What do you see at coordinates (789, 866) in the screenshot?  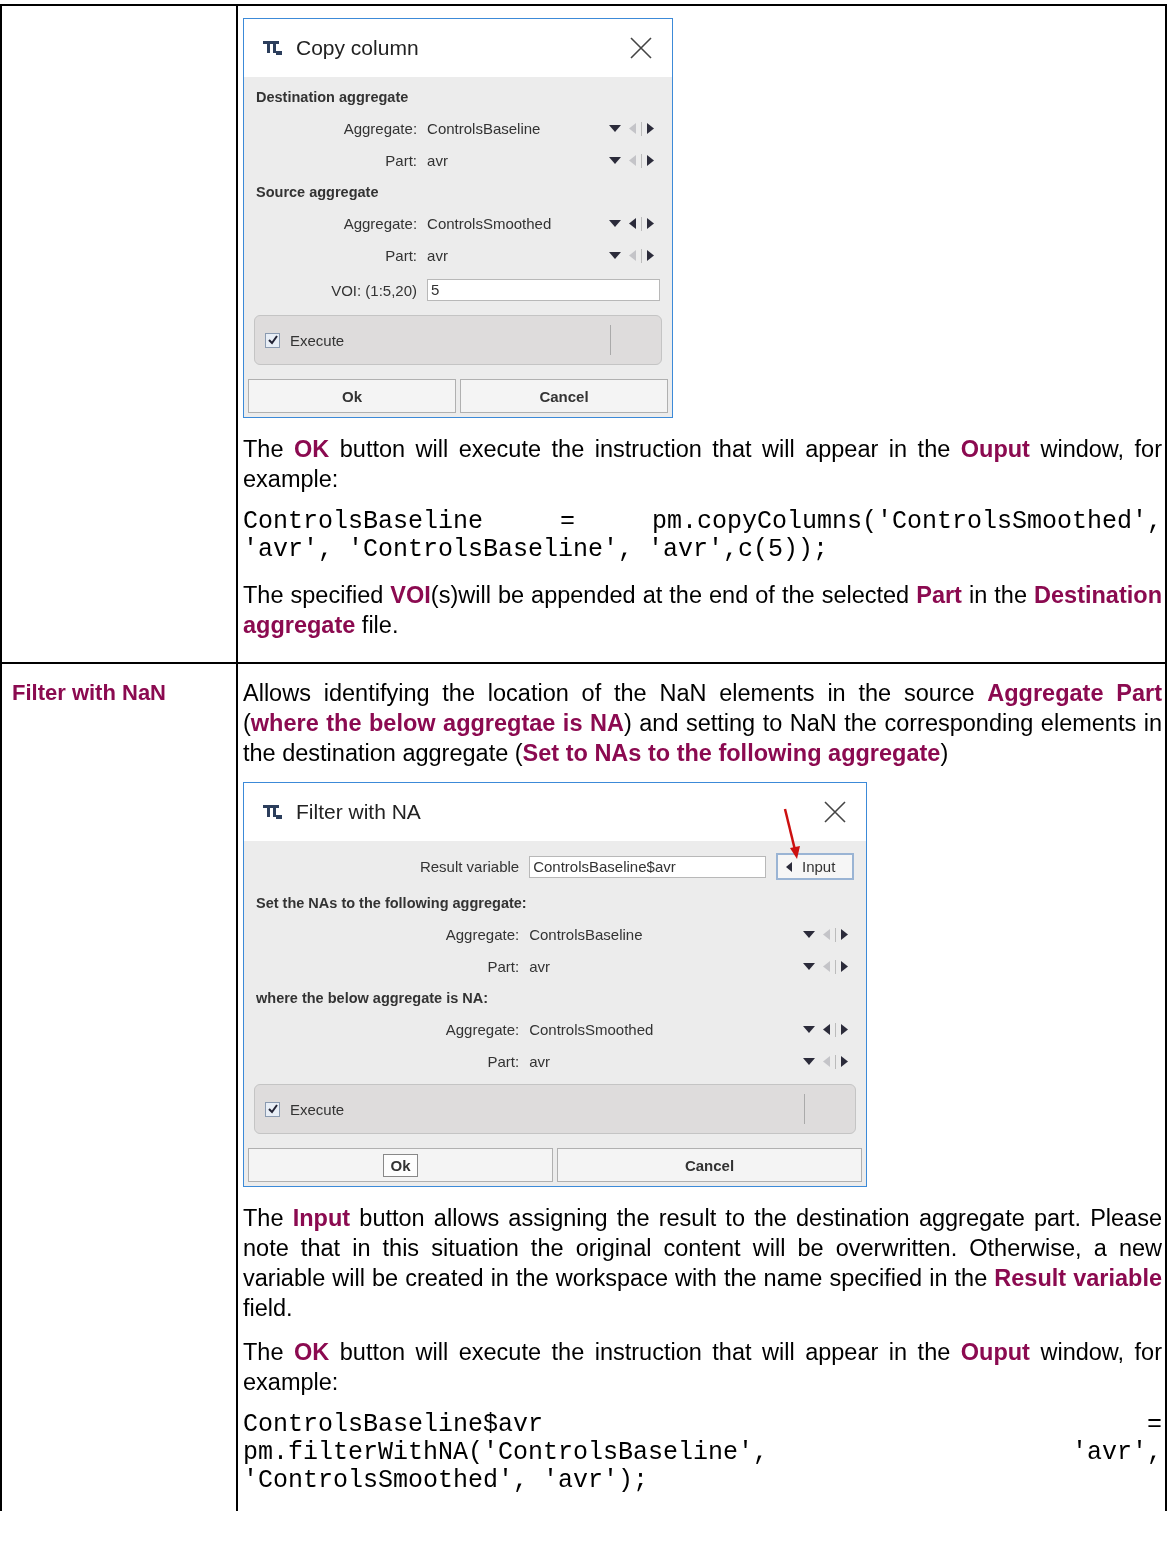 I see `caret-icon` at bounding box center [789, 866].